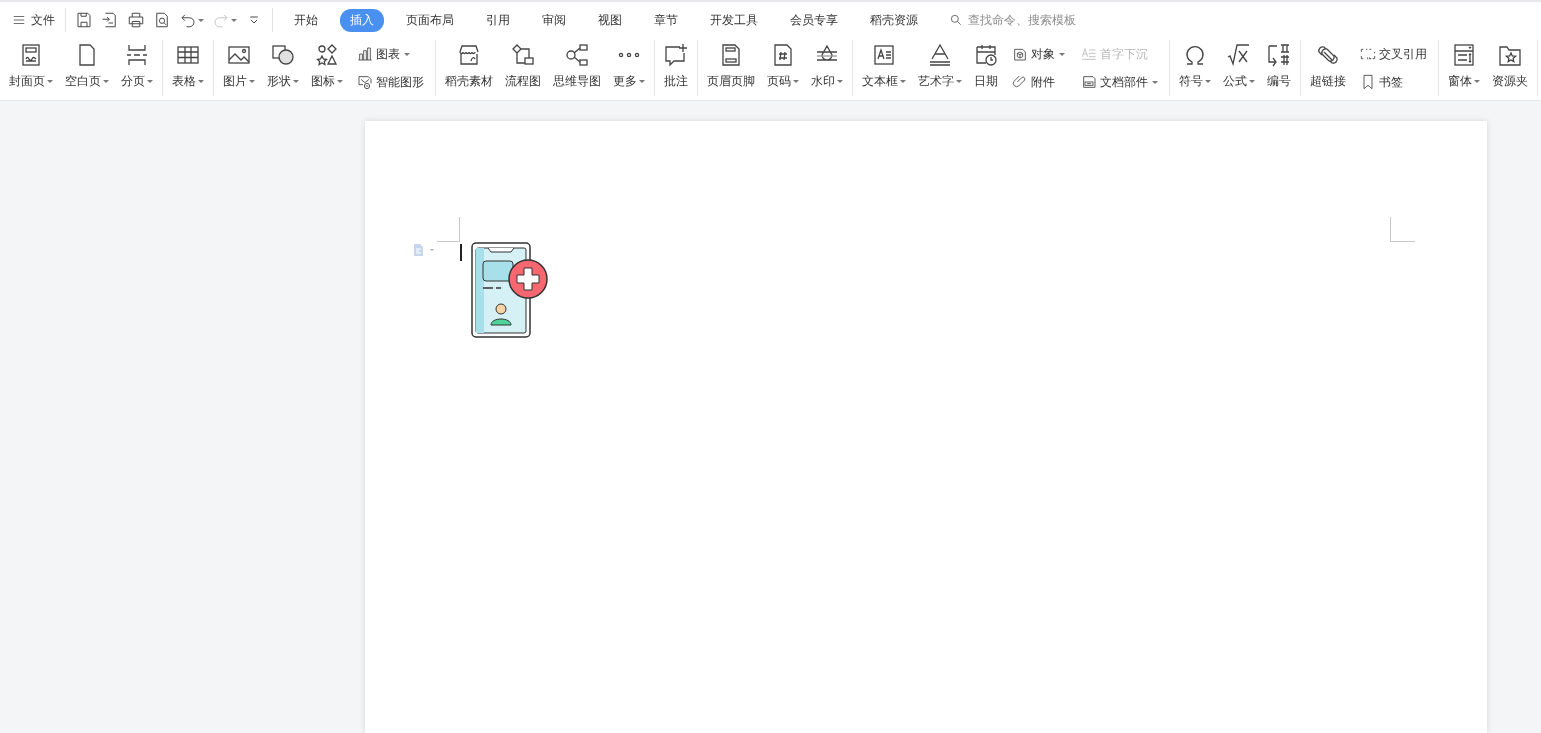 The width and height of the screenshot is (1541, 733). What do you see at coordinates (1510, 55) in the screenshot?
I see `folder-star-icon` at bounding box center [1510, 55].